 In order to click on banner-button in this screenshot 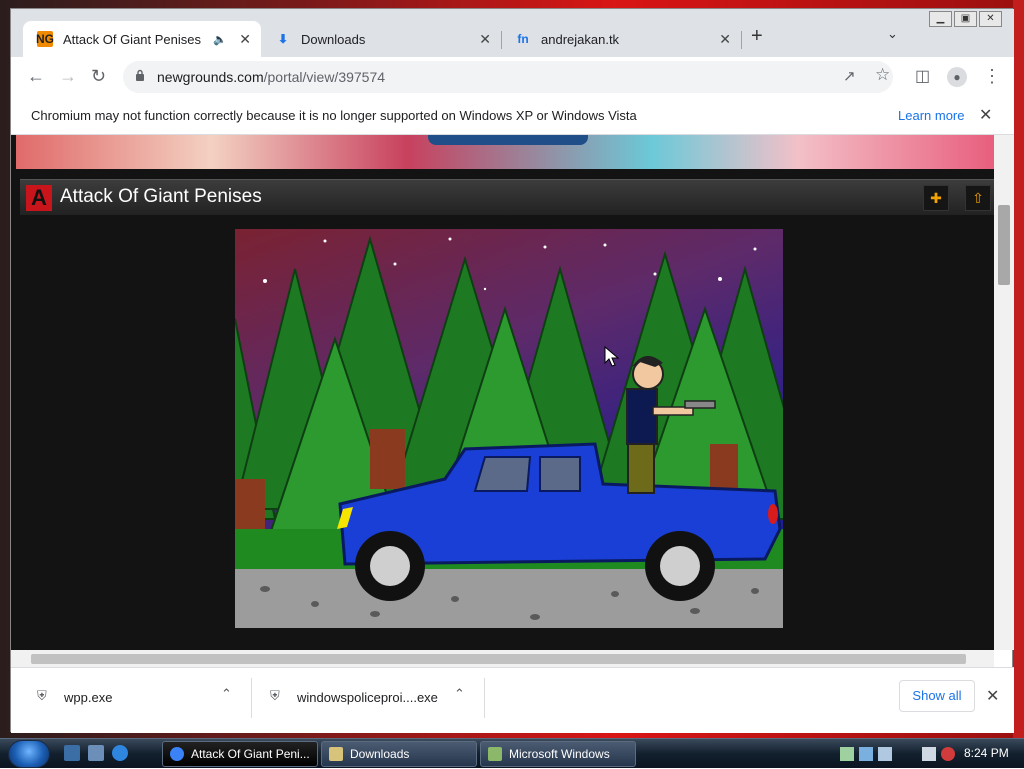, I will do `click(508, 140)`.